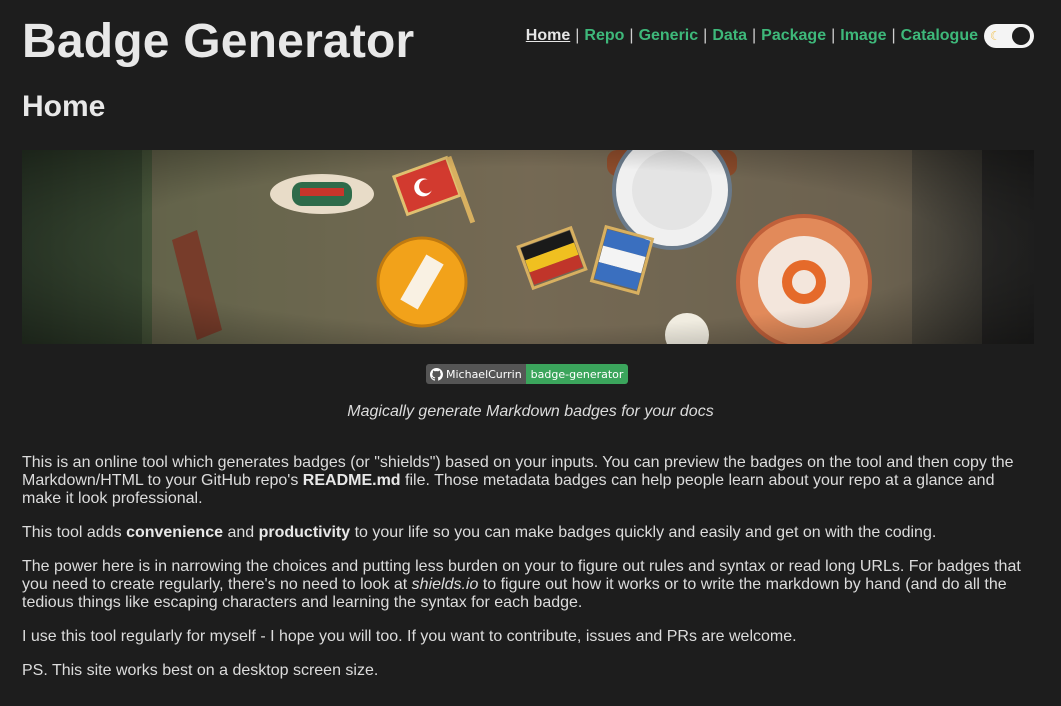 This screenshot has width=1061, height=706. What do you see at coordinates (74, 532) in the screenshot?
I see `text: This tool adds` at bounding box center [74, 532].